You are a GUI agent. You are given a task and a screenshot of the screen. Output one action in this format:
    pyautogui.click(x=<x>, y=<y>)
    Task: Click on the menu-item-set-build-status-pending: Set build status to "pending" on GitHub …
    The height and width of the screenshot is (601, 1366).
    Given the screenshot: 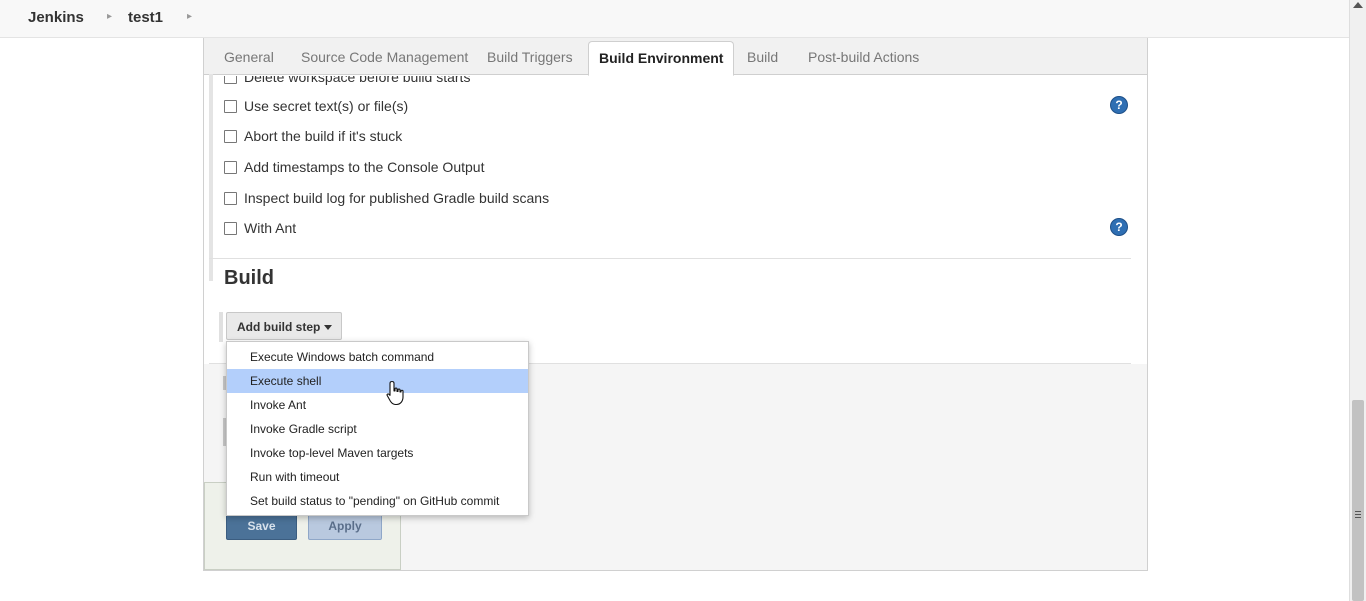 What is the action you would take?
    pyautogui.click(x=377, y=501)
    